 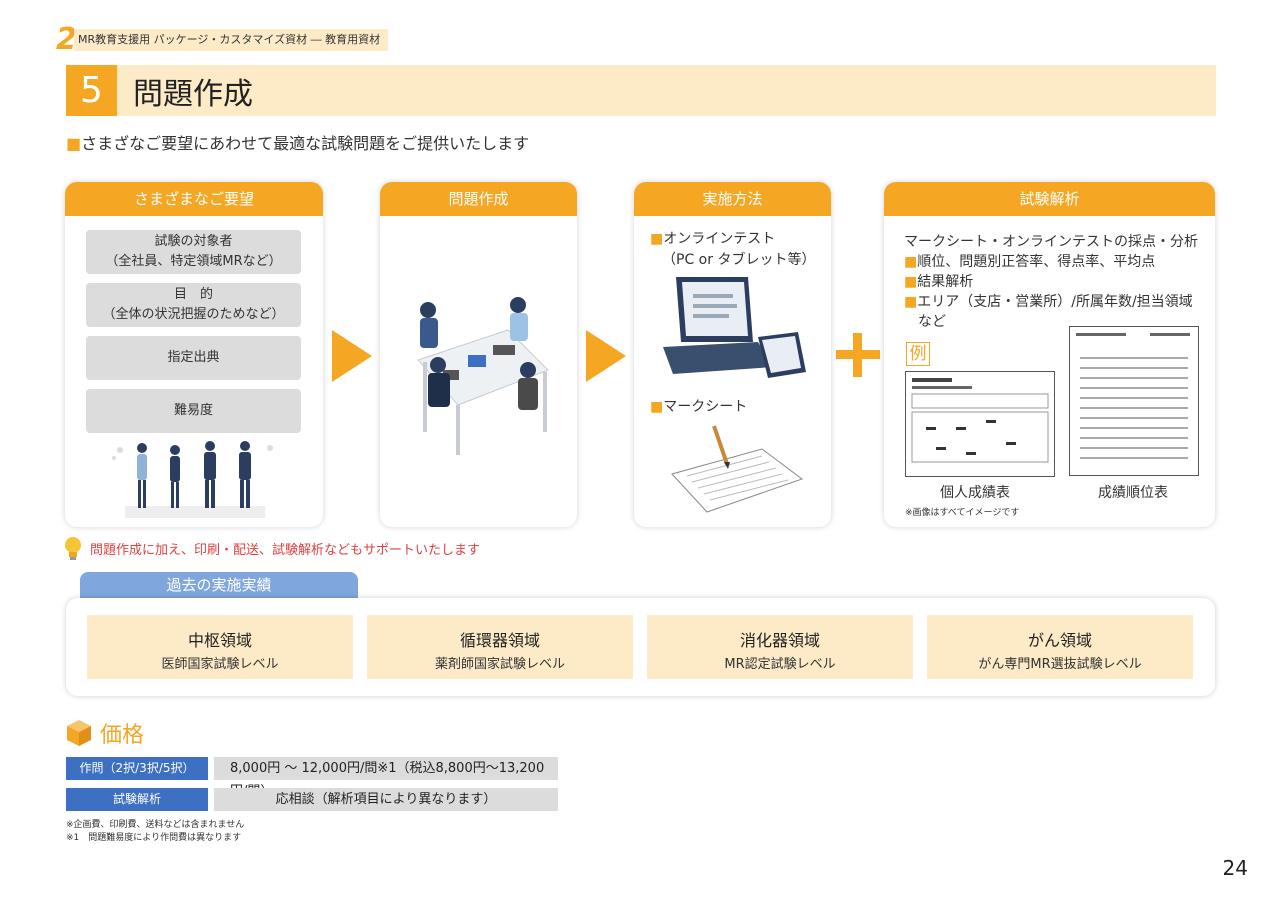 I want to click on price-note-1: ※企画費、印刷費、送料などは含まれません, so click(x=155, y=825).